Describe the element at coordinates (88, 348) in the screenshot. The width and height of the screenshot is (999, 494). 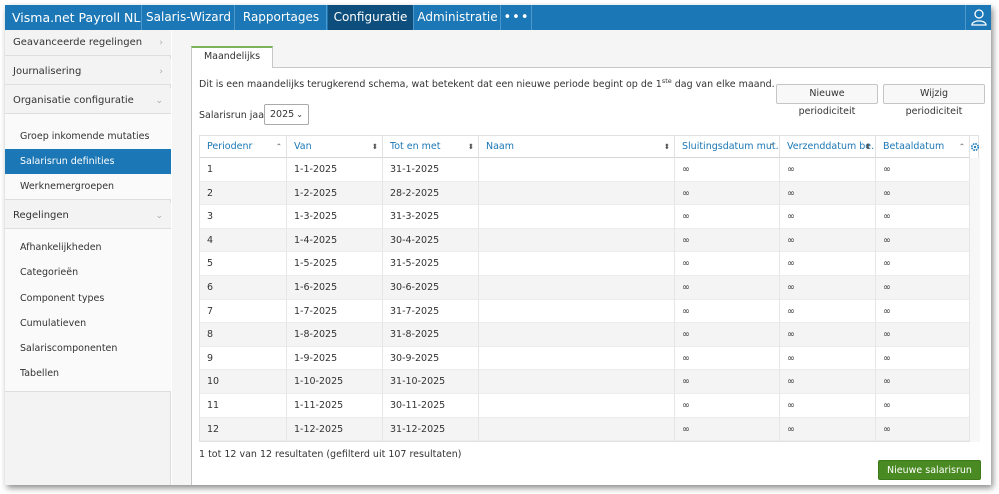
I see `sidebar-item-salariscomponenten: Salariscomponenten` at that location.